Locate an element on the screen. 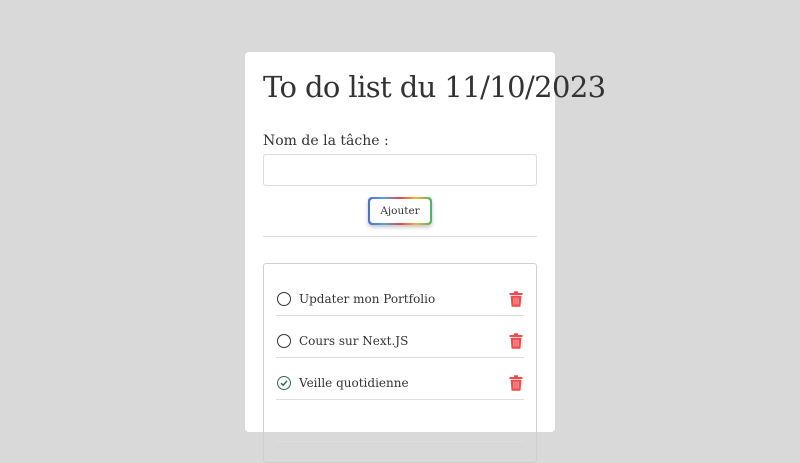  page-title: To do list du 11/10/2023 is located at coordinates (434, 87).